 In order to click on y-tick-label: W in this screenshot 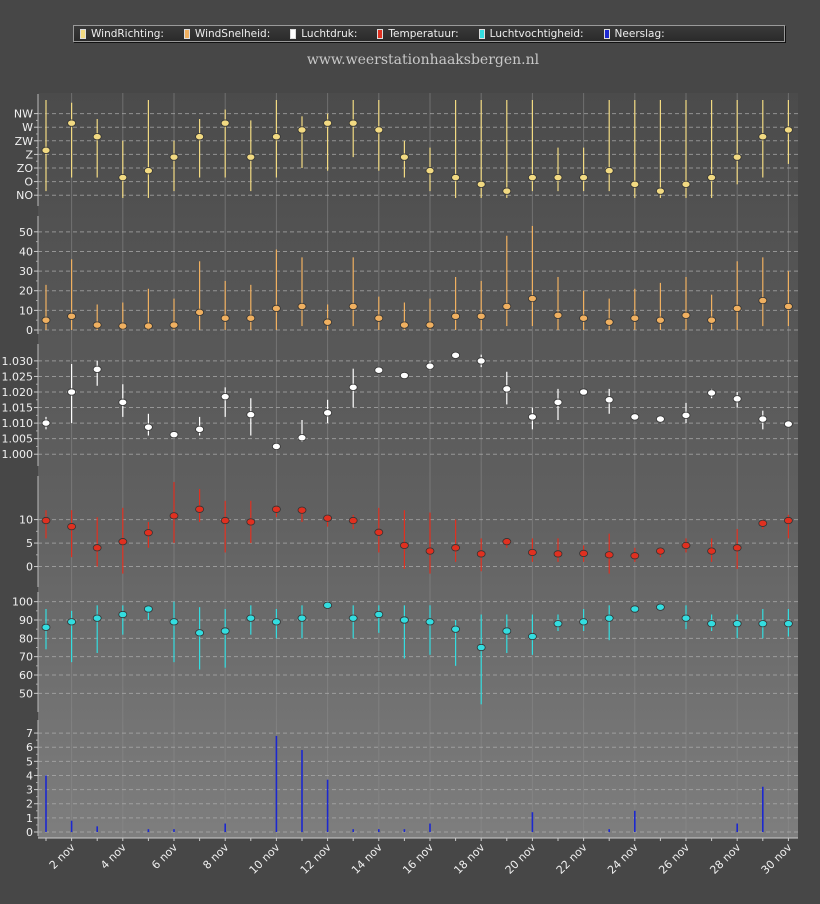, I will do `click(27, 127)`.